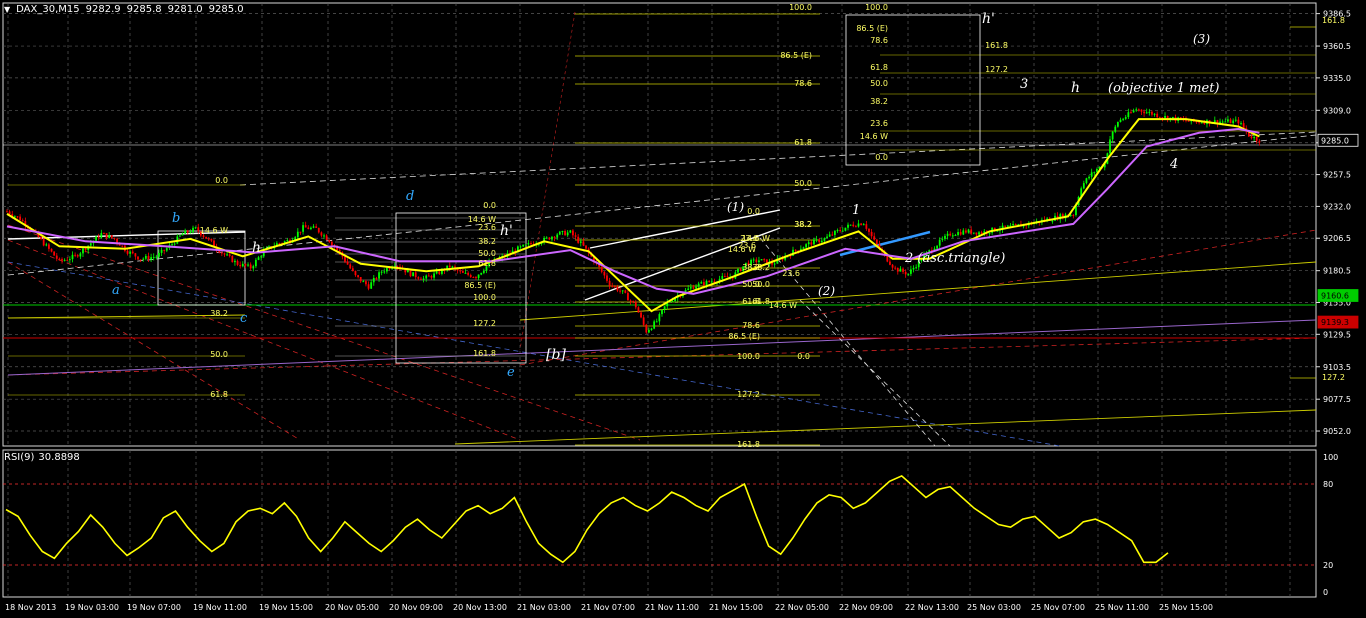  I want to click on fib-label: 0.0, so click(489, 205).